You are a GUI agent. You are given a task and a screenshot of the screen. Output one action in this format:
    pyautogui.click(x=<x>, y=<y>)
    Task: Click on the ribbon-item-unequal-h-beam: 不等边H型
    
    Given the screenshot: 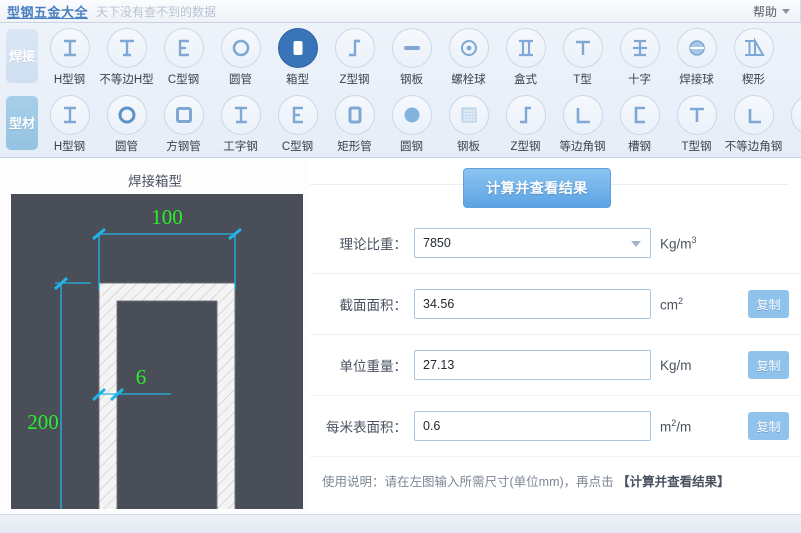 What is the action you would take?
    pyautogui.click(x=126, y=55)
    